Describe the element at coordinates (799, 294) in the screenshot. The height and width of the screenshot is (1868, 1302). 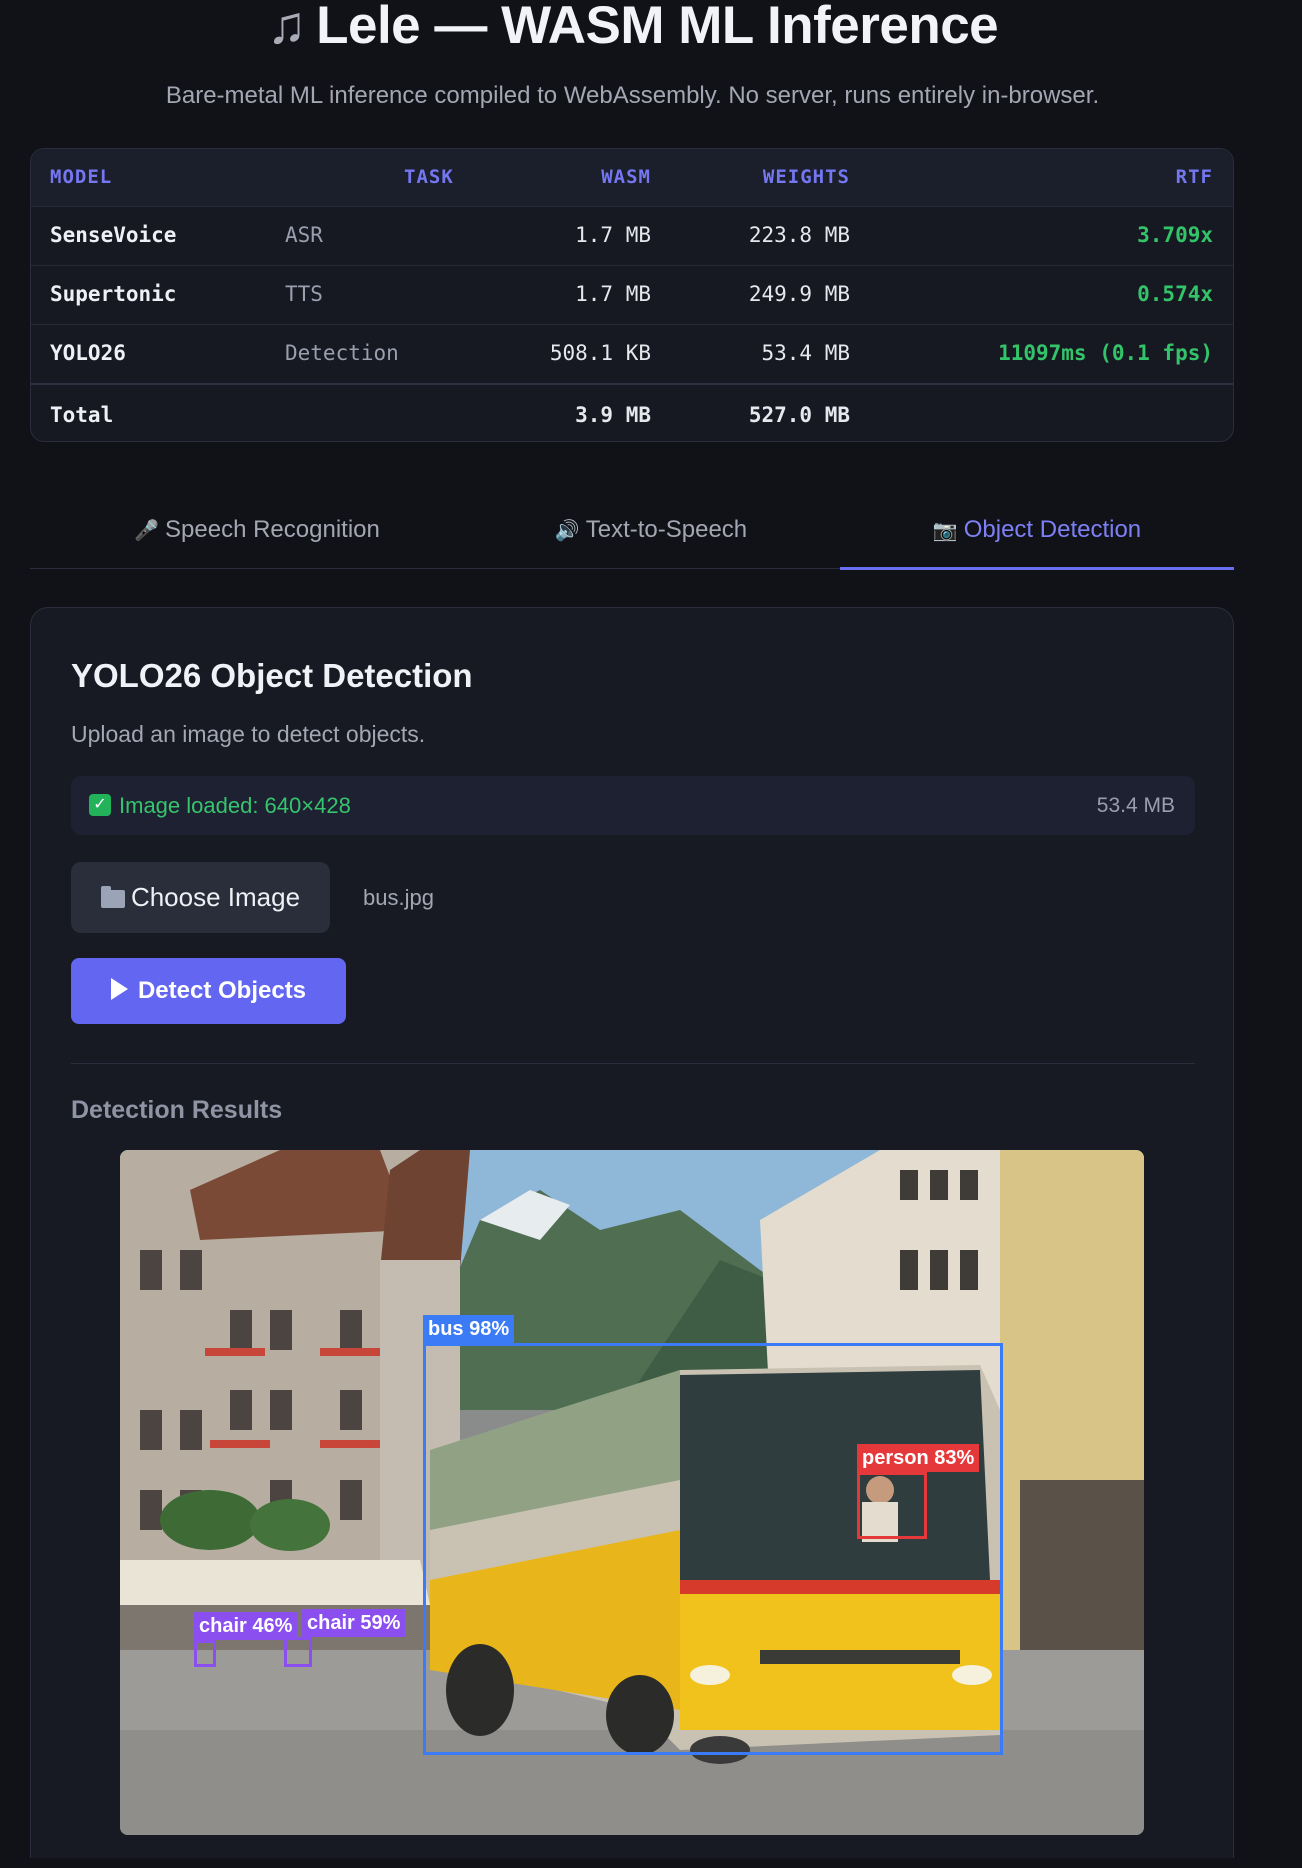
I see `model-weights-size: 249.9 MB` at that location.